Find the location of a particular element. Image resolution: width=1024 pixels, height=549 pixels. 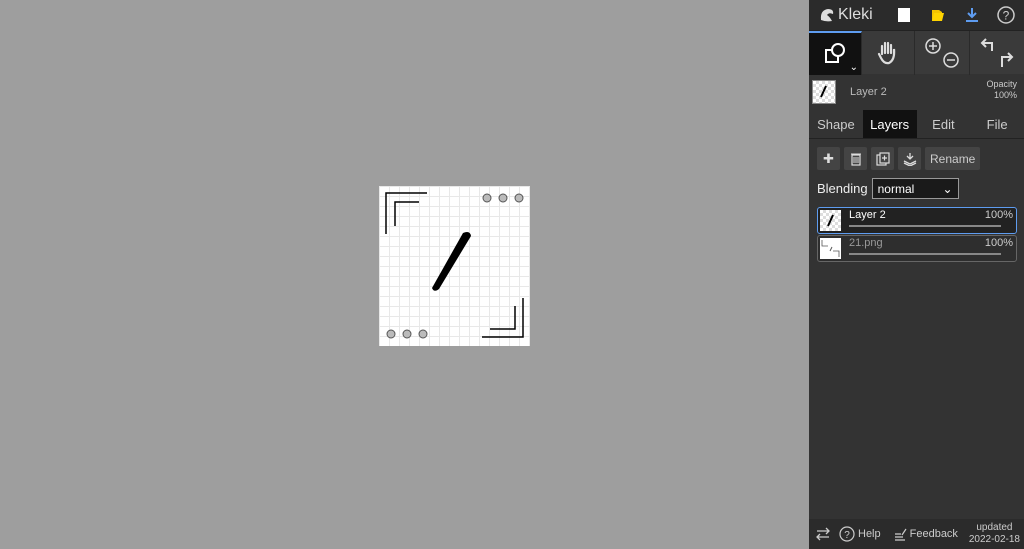

feedback-link: Feedback is located at coordinates (925, 534).